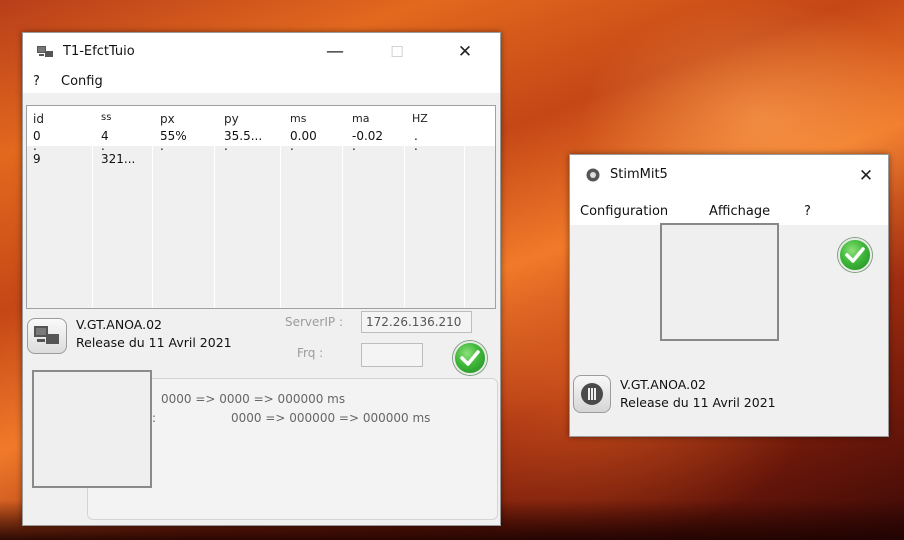 The width and height of the screenshot is (904, 540). What do you see at coordinates (106, 117) in the screenshot?
I see `col-header-ss: ss` at bounding box center [106, 117].